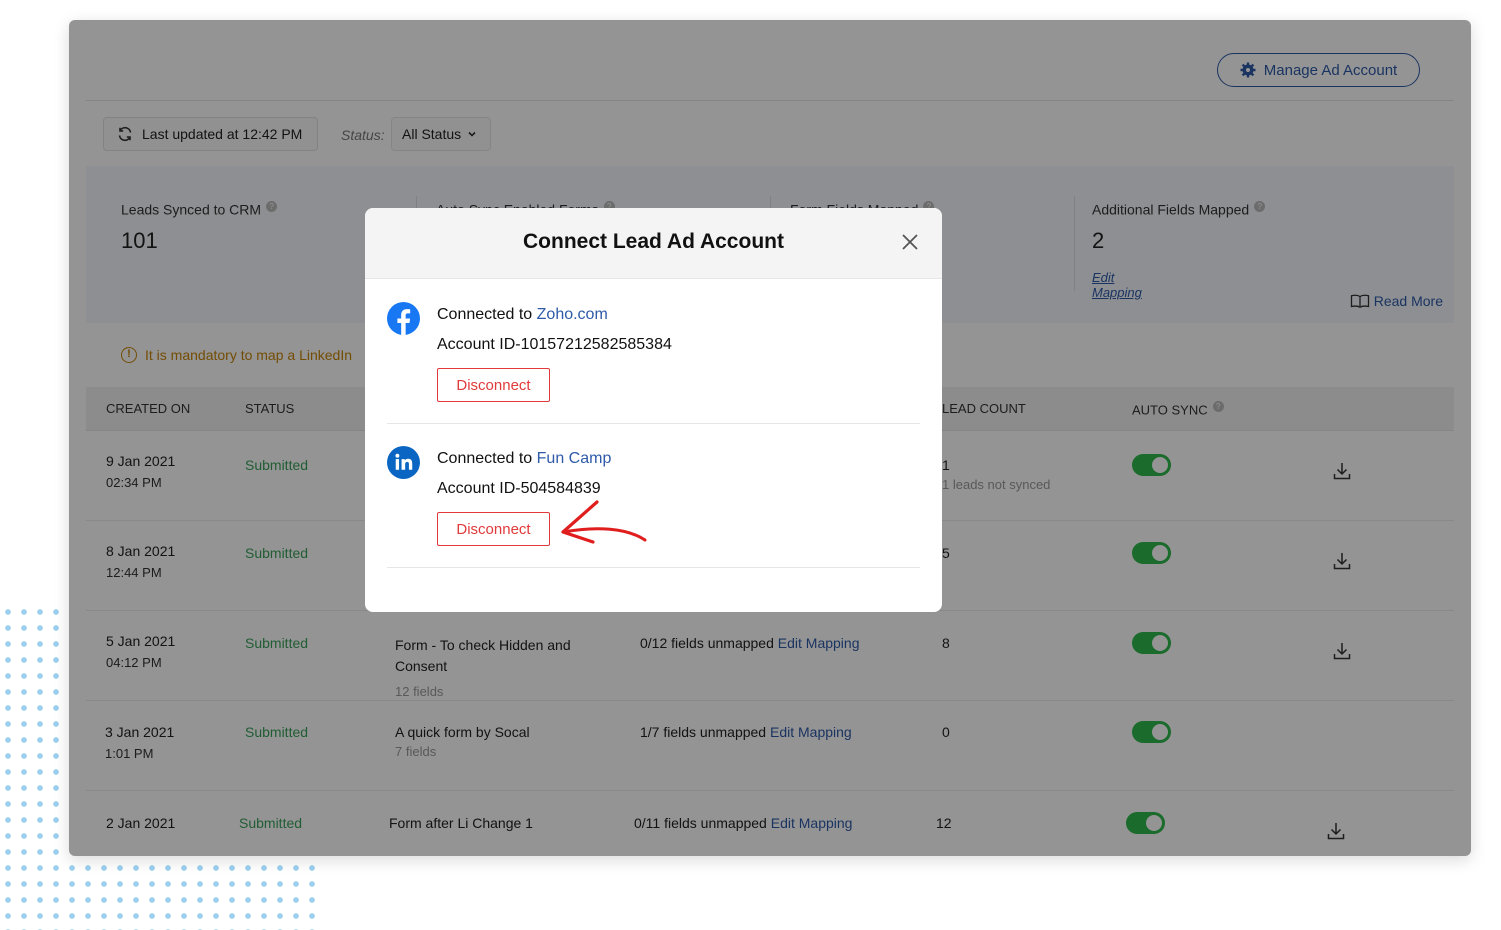  Describe the element at coordinates (403, 318) in the screenshot. I see `facebook-icon` at that location.